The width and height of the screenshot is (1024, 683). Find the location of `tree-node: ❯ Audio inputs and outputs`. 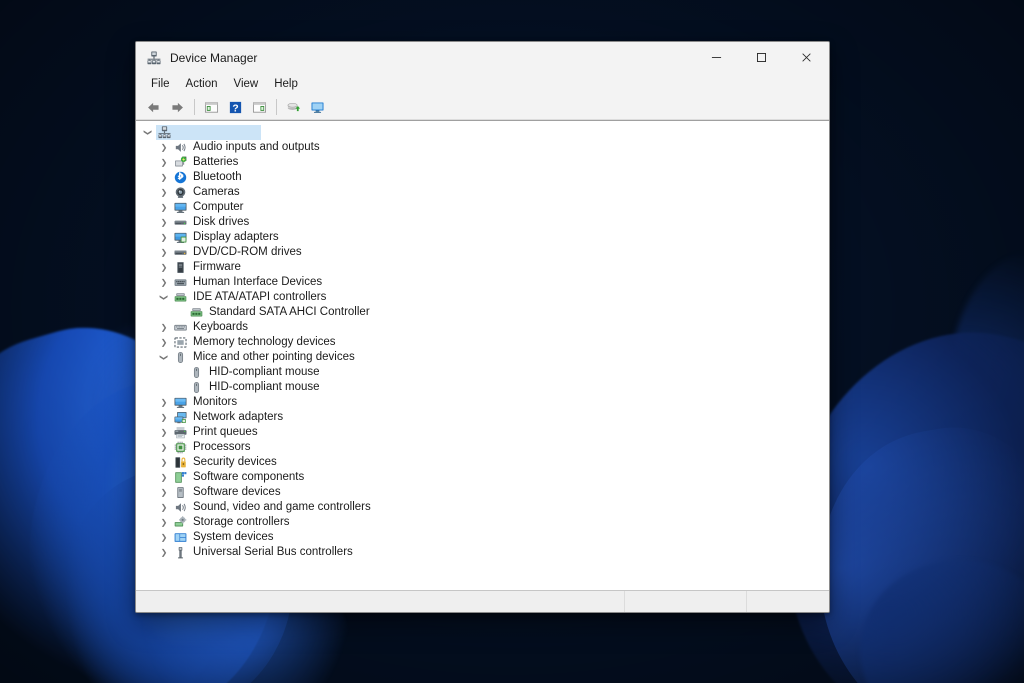

tree-node: ❯ Audio inputs and outputs is located at coordinates (482, 147).